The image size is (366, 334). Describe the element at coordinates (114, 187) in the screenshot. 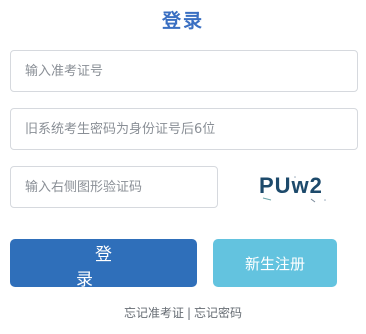

I see `captcha-input` at that location.